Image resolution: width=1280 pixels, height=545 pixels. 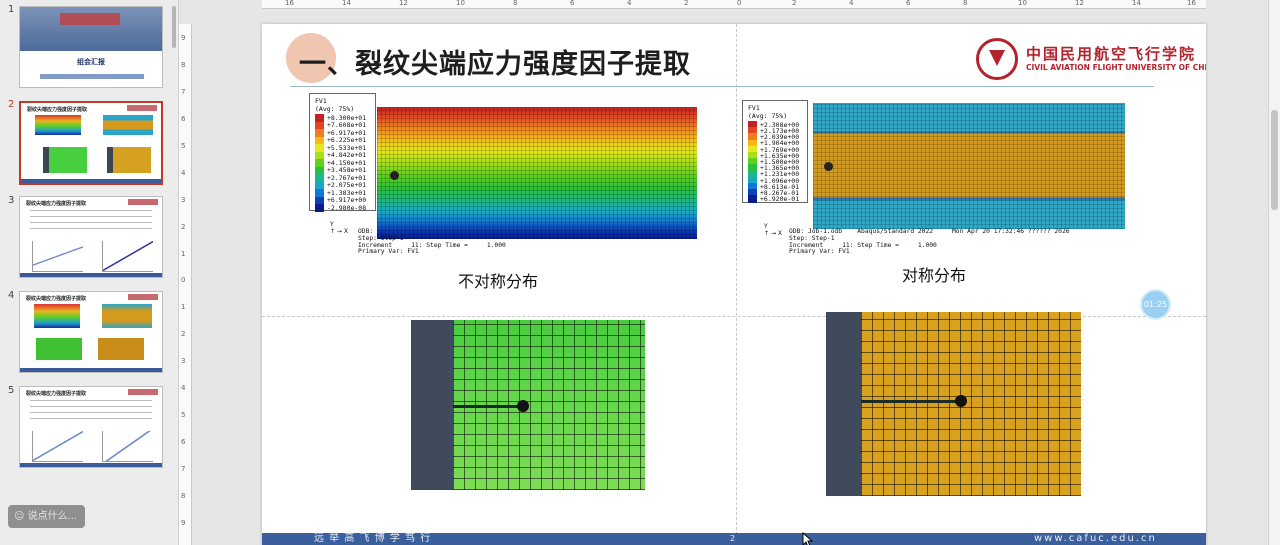 What do you see at coordinates (1095, 538) in the screenshot?
I see `footer-website: www.cafuc.edu.cn` at bounding box center [1095, 538].